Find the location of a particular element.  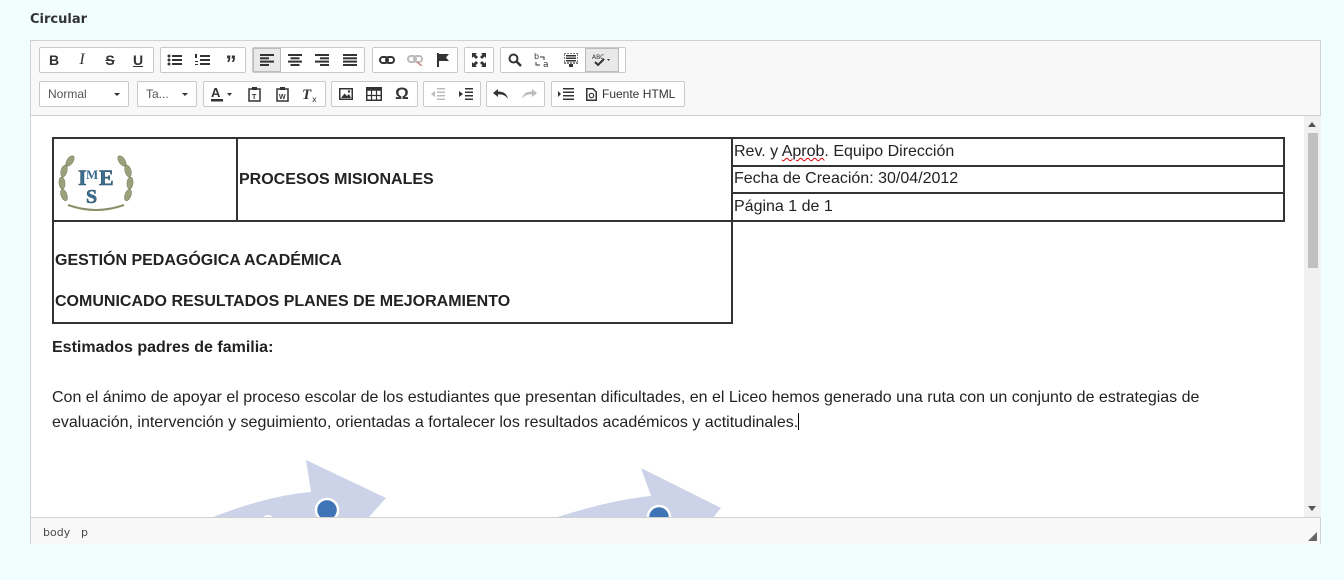

redo-icon is located at coordinates (529, 94).